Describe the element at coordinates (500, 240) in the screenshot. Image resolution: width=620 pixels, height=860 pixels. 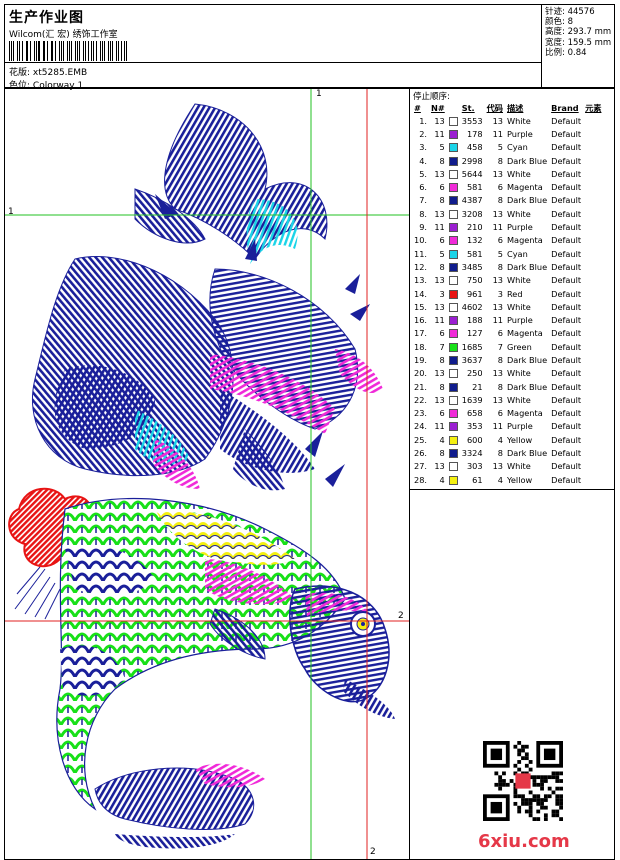
I see `row-code: 6` at that location.